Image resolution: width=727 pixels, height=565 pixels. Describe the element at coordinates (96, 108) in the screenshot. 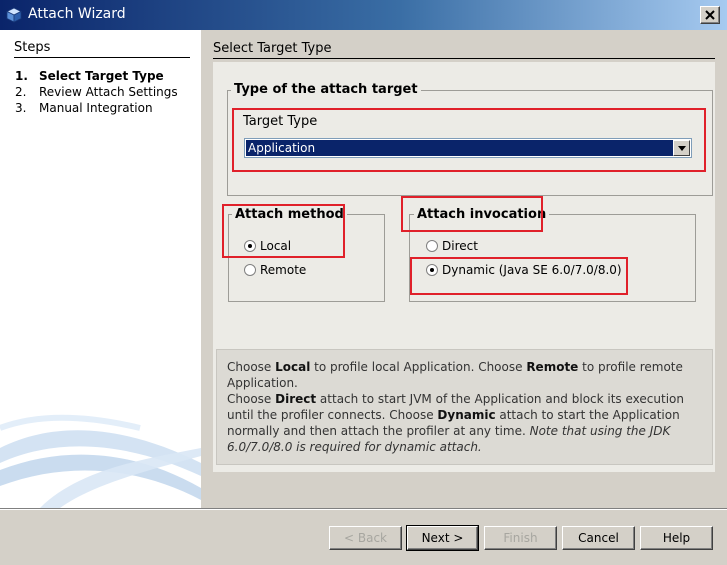

I see `step-label: Manual Integration` at that location.